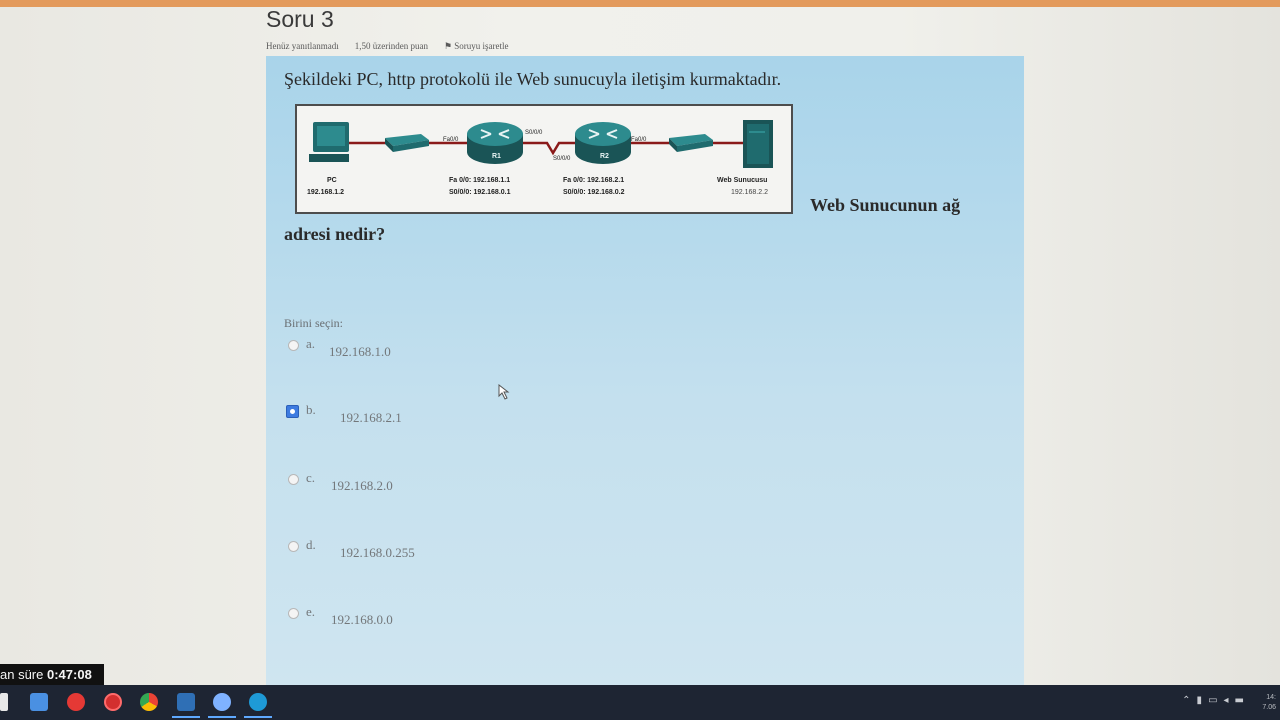  I want to click on system-tray: ⌃ ▮ ▭ ◂ ▬, so click(1213, 700).